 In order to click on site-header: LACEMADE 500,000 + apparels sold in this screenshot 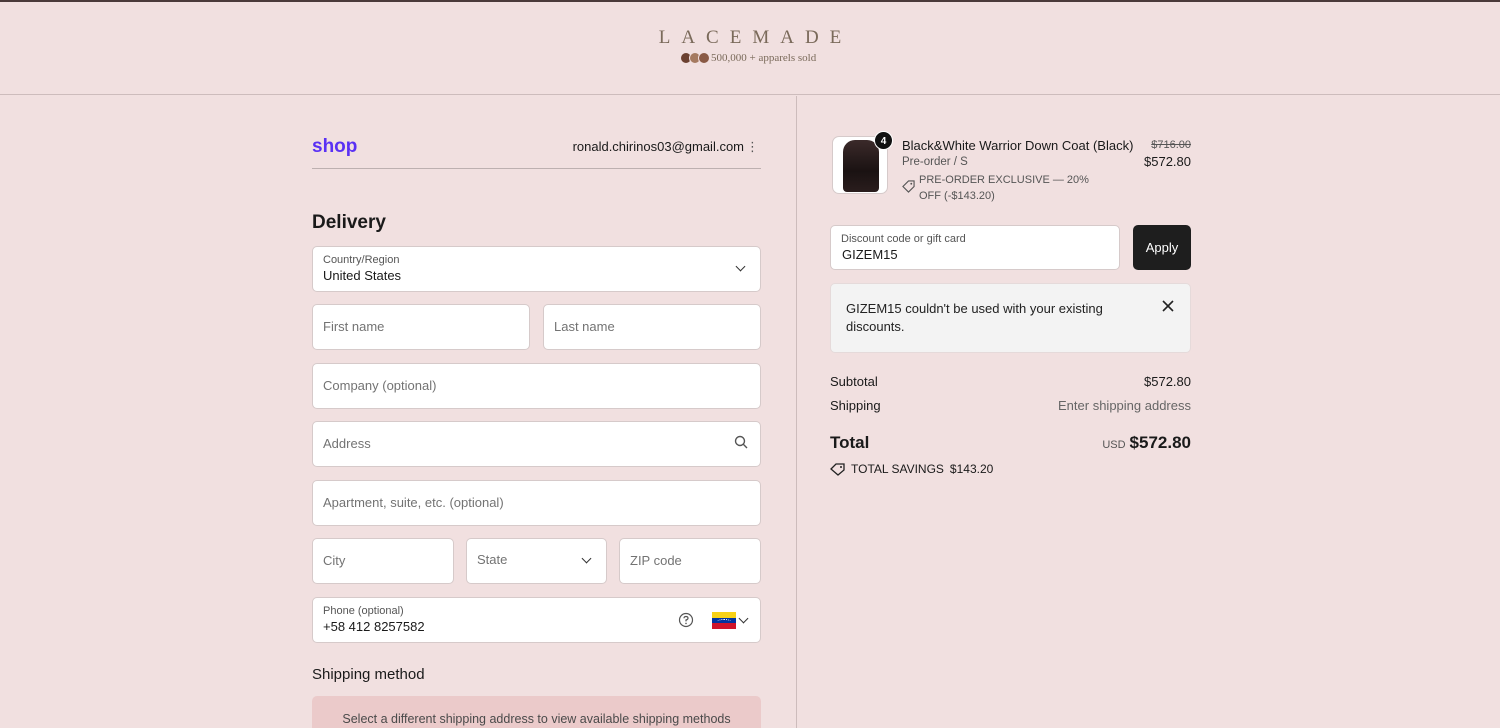, I will do `click(750, 48)`.